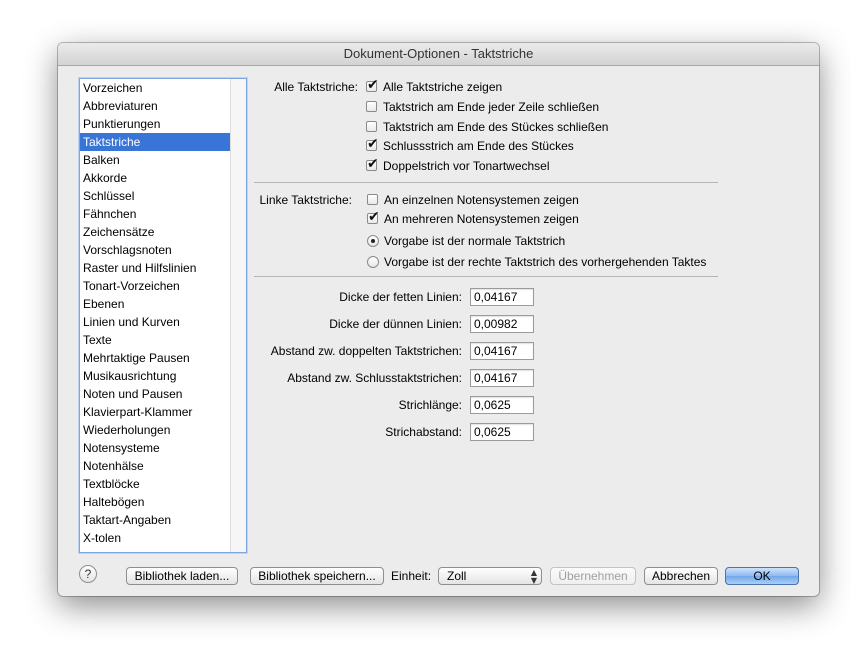 The width and height of the screenshot is (851, 650). Describe the element at coordinates (366, 351) in the screenshot. I see `field-label: Abstand zw. doppelten Taktstrichen:` at that location.